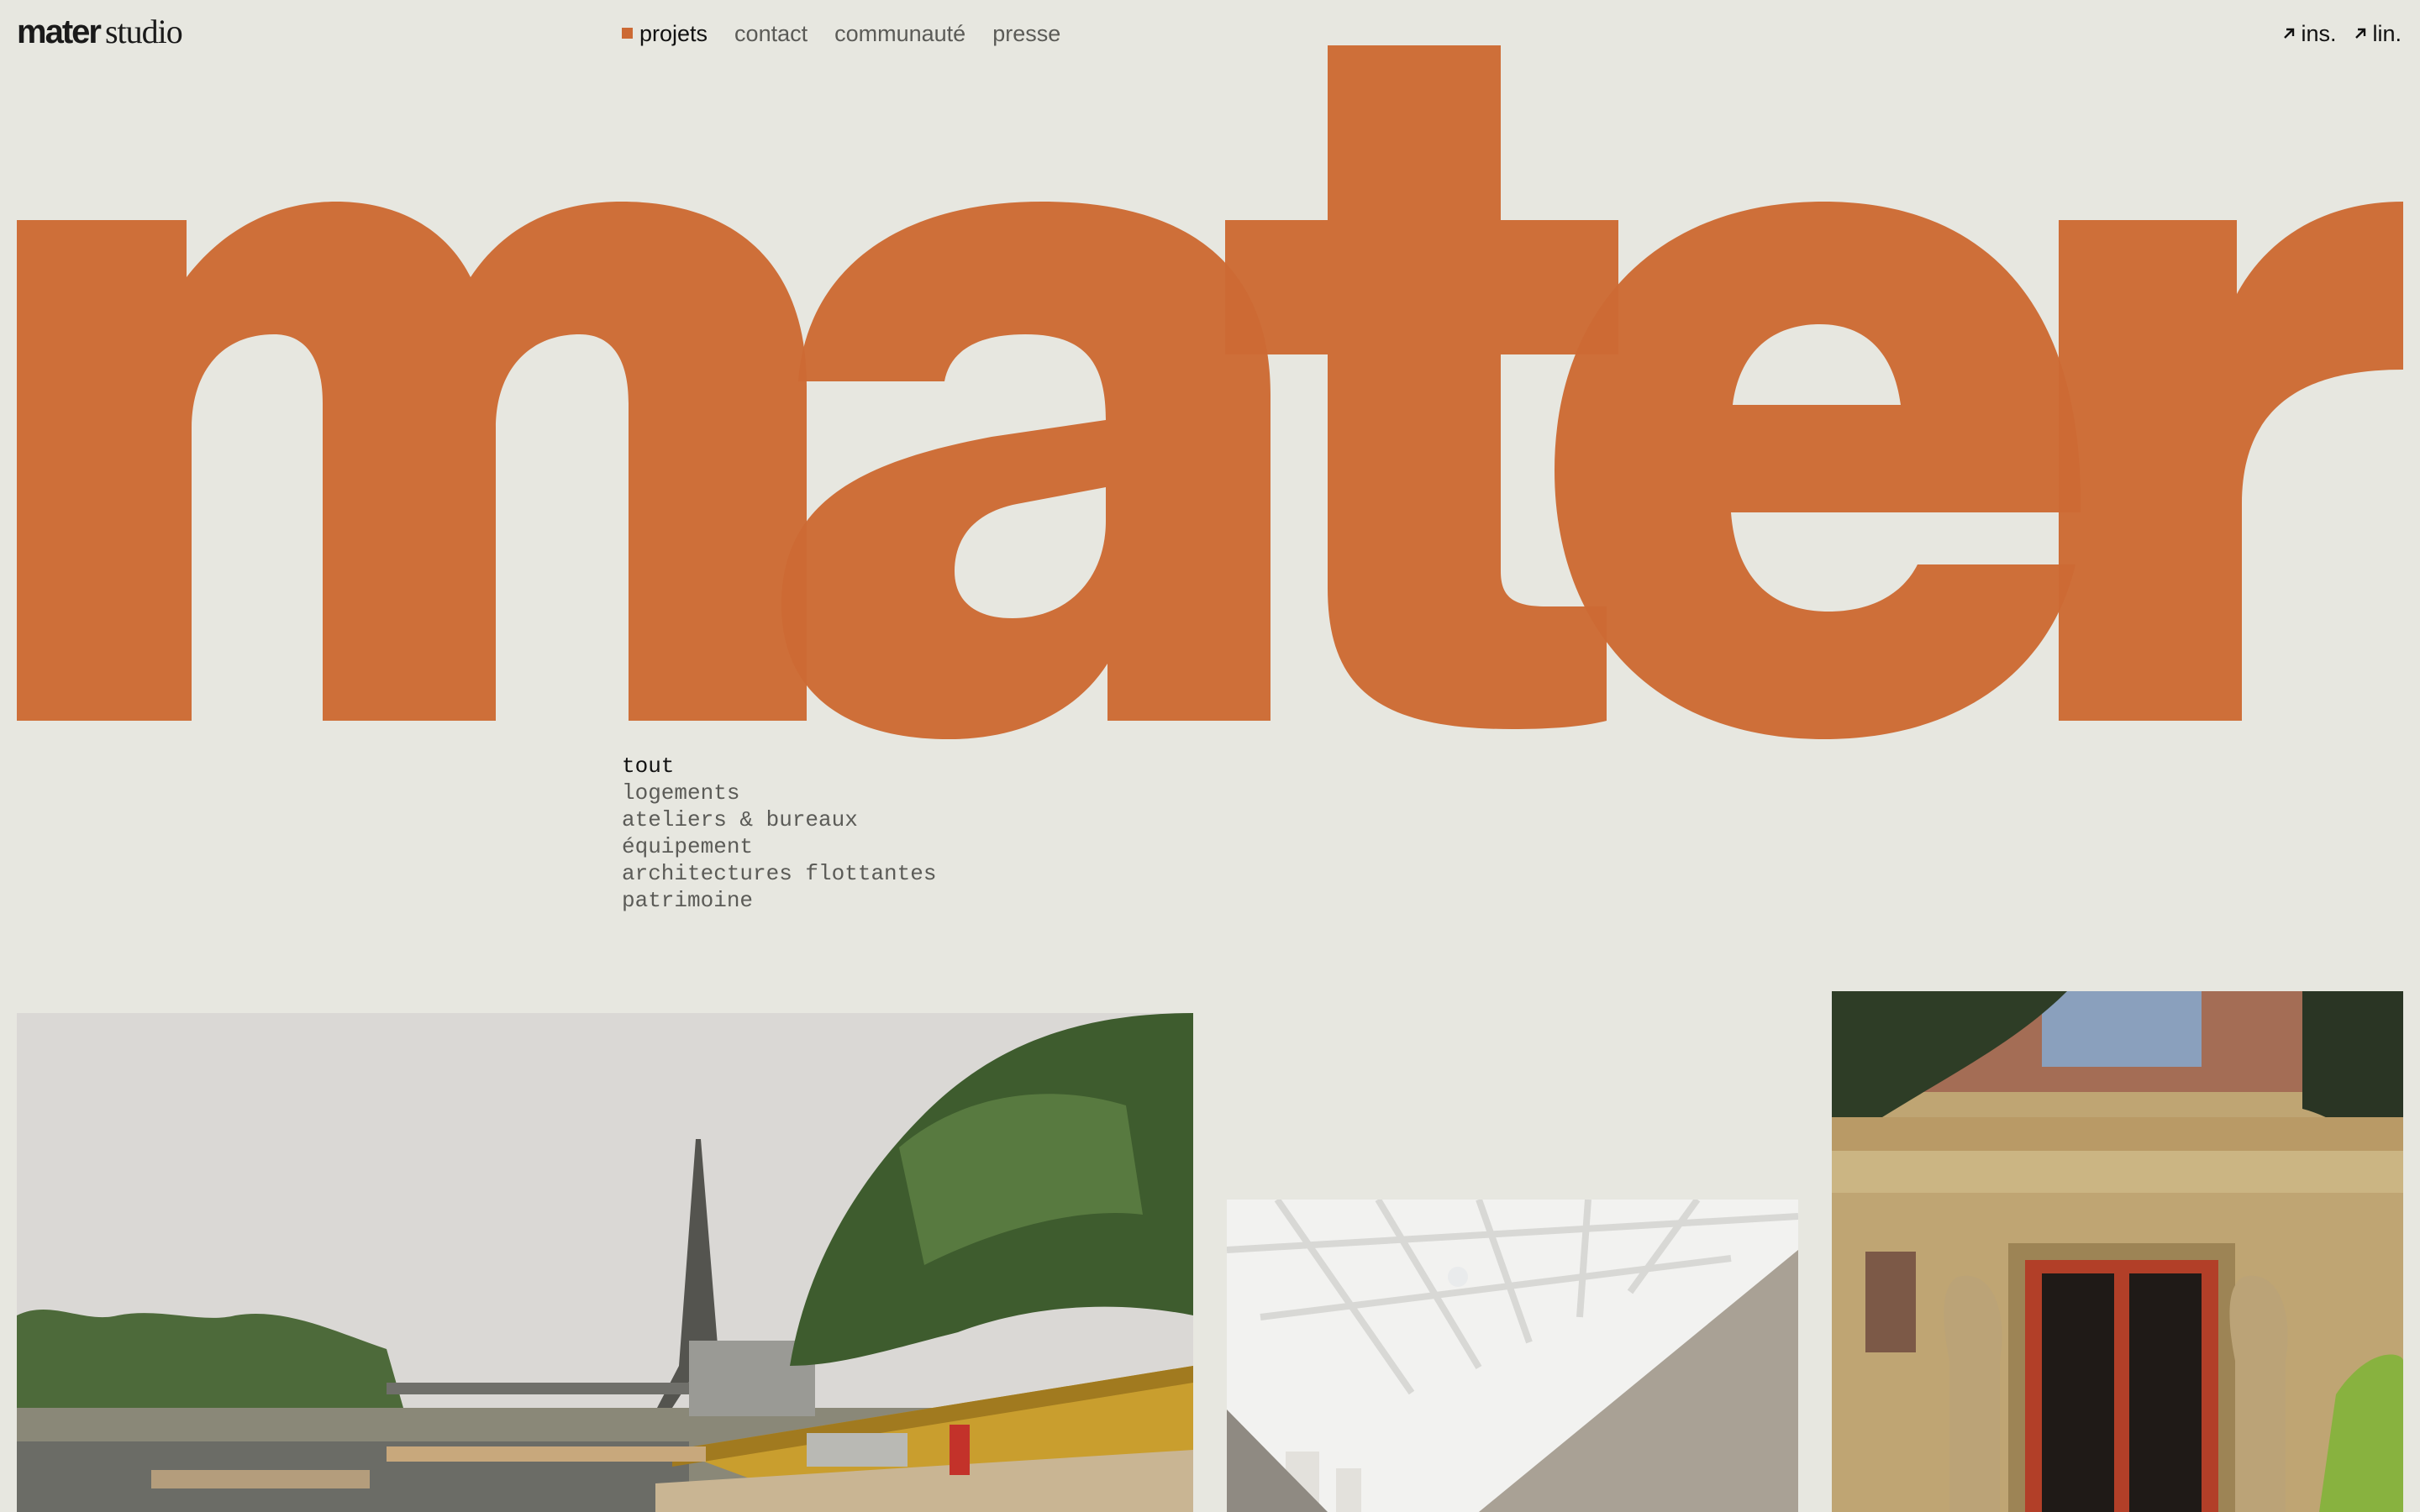 The width and height of the screenshot is (2420, 1512). What do you see at coordinates (673, 33) in the screenshot?
I see `nav-item-label: projets` at bounding box center [673, 33].